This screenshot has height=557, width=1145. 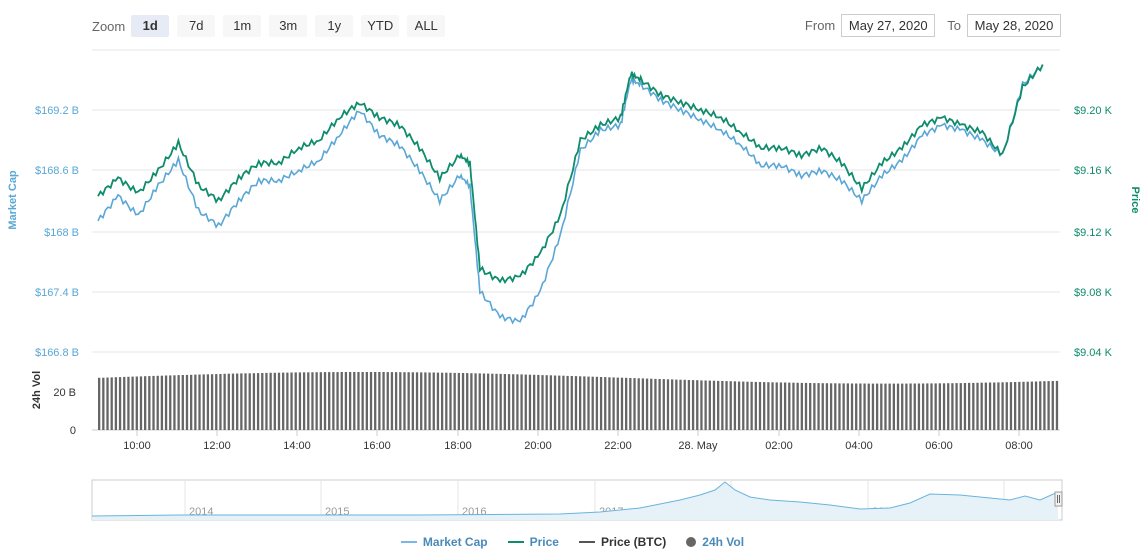 What do you see at coordinates (538, 446) in the screenshot?
I see `x-tick-label: 20:00` at bounding box center [538, 446].